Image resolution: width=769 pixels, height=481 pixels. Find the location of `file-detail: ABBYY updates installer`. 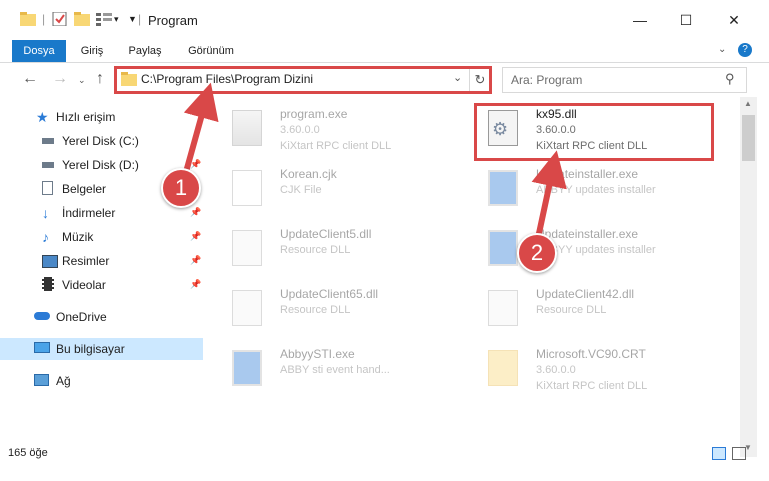

file-detail: ABBYY updates installer is located at coordinates (596, 190).